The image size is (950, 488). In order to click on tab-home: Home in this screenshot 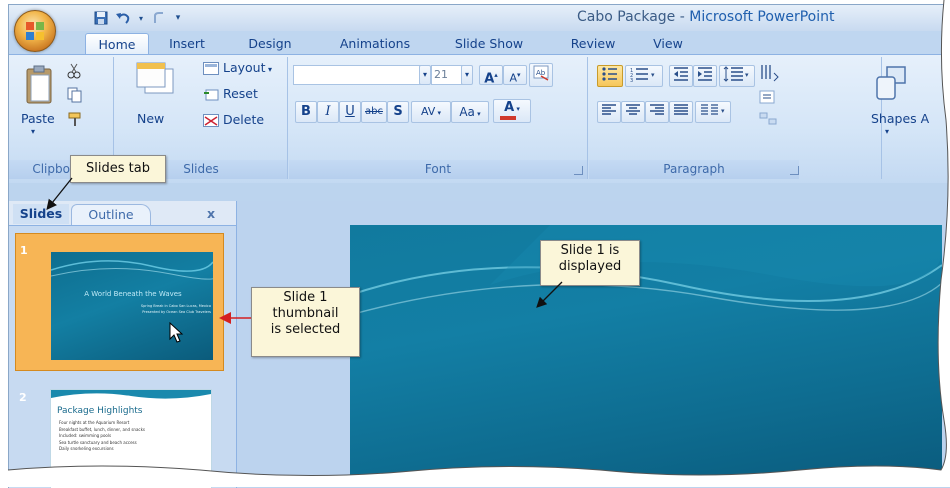, I will do `click(117, 44)`.